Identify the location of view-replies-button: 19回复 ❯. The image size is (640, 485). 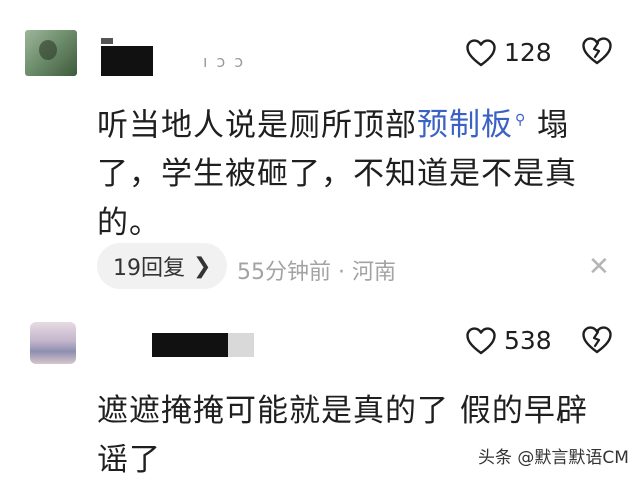
(162, 266).